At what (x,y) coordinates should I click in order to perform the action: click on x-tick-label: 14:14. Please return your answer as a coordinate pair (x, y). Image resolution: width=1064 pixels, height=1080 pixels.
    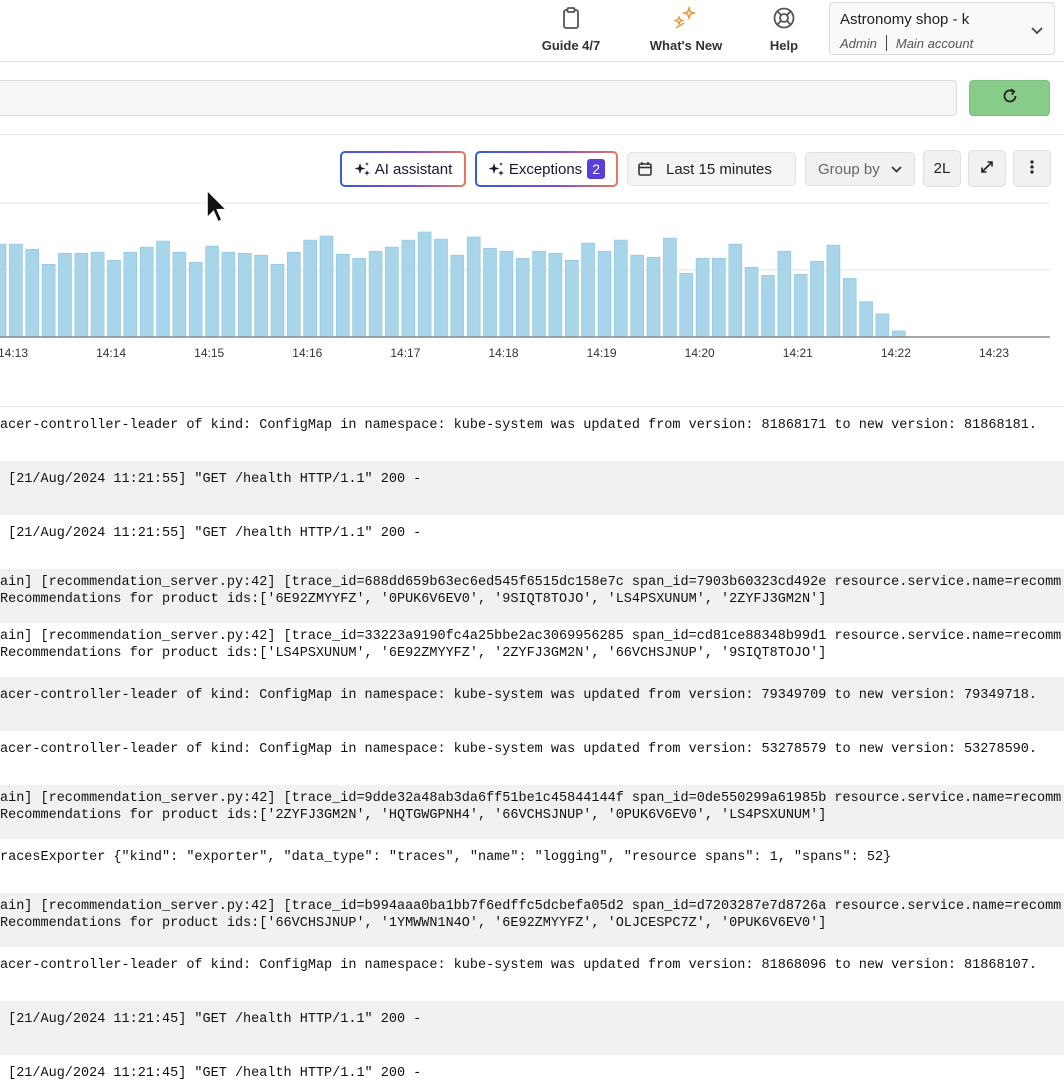
    Looking at the image, I should click on (111, 353).